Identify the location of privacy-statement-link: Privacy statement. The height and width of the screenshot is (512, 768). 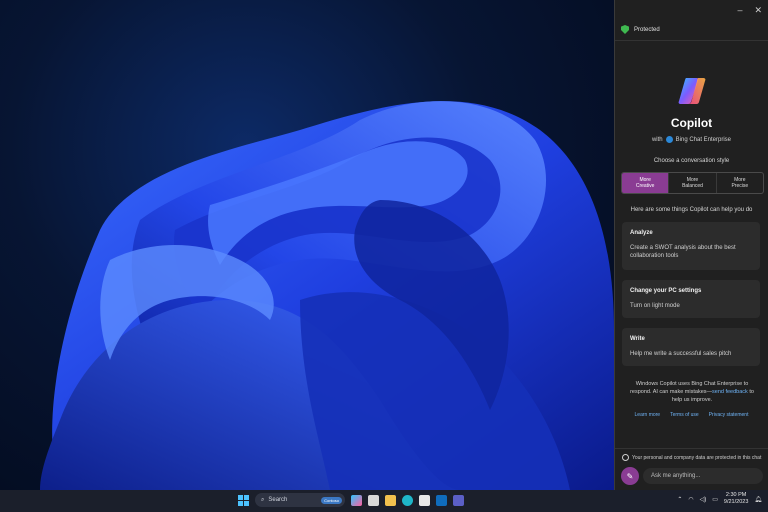
(729, 415).